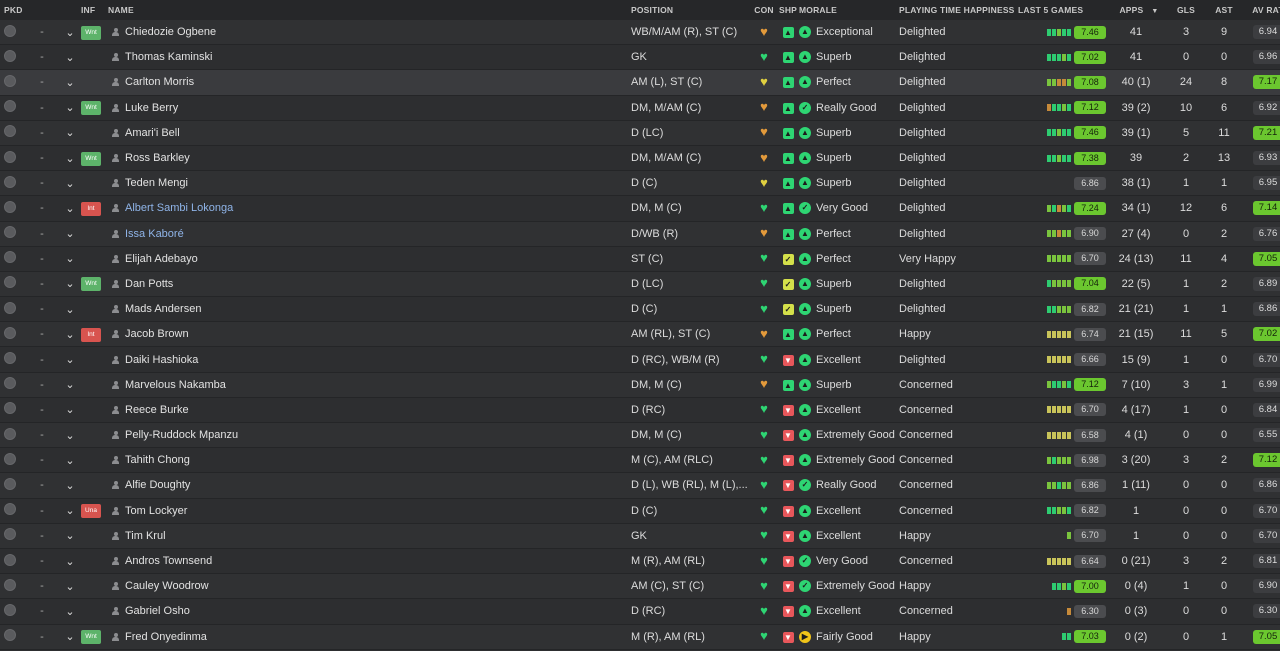  I want to click on name-cell: Jacob Brown, so click(369, 334).